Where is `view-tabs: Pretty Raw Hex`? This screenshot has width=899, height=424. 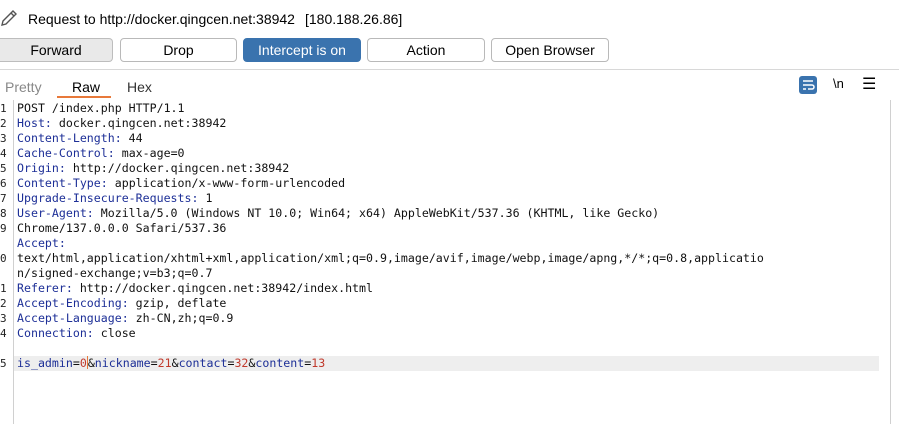
view-tabs: Pretty Raw Hex is located at coordinates (449, 85).